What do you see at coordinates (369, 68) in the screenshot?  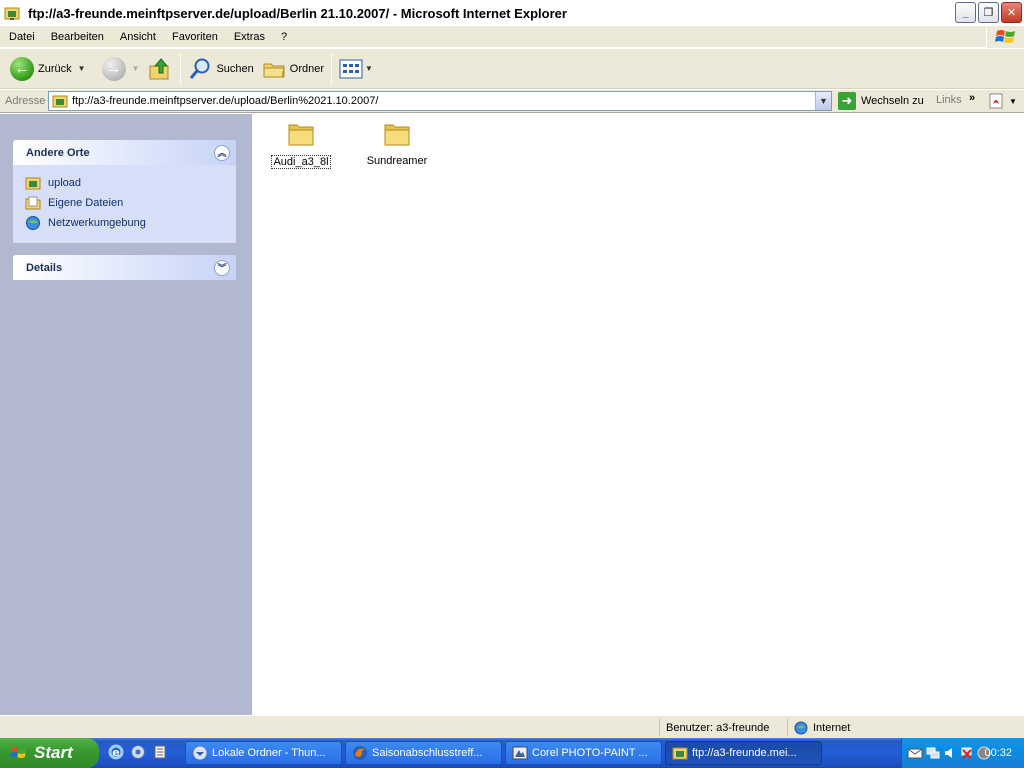 I see `views-dropdown-icon: ▼` at bounding box center [369, 68].